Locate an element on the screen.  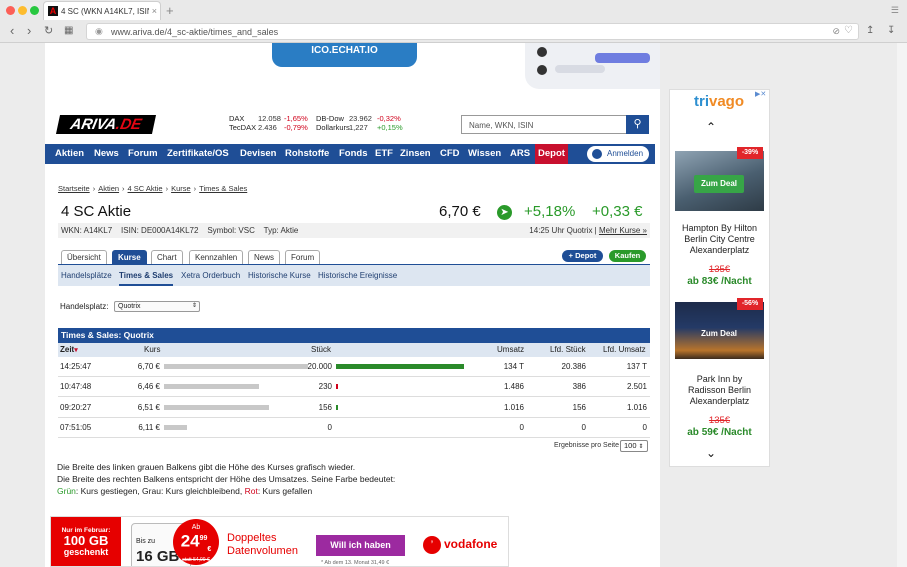
ariva-logo: ARIVA.DE is located at coordinates (106, 124).